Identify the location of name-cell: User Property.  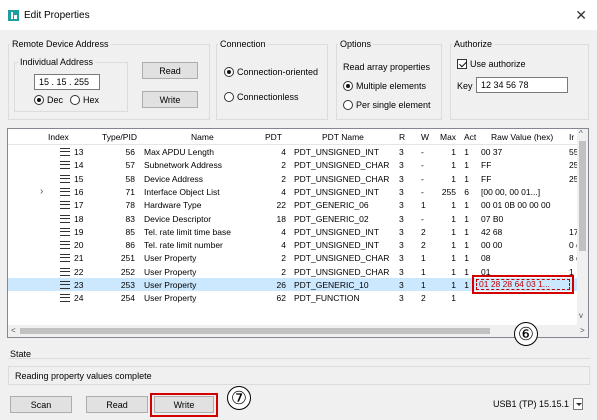
(170, 258).